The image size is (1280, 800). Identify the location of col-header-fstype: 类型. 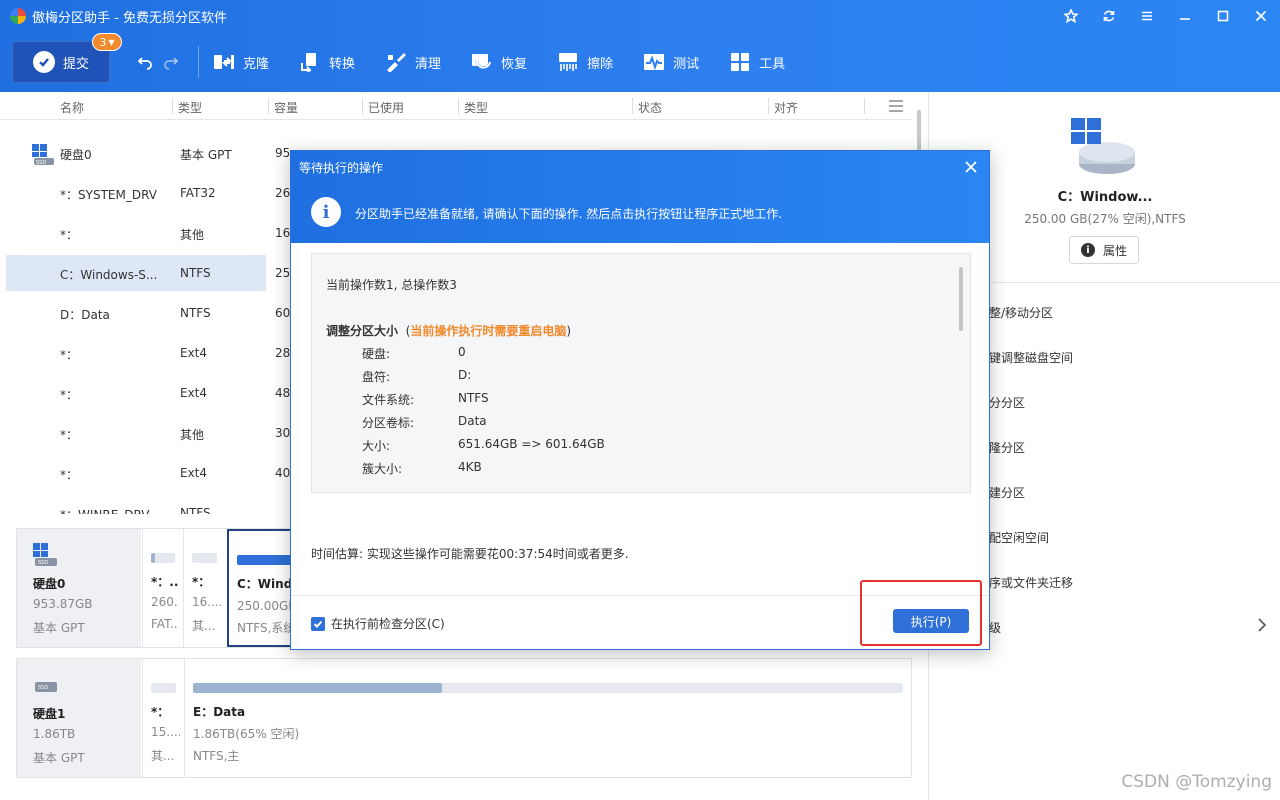
(476, 107).